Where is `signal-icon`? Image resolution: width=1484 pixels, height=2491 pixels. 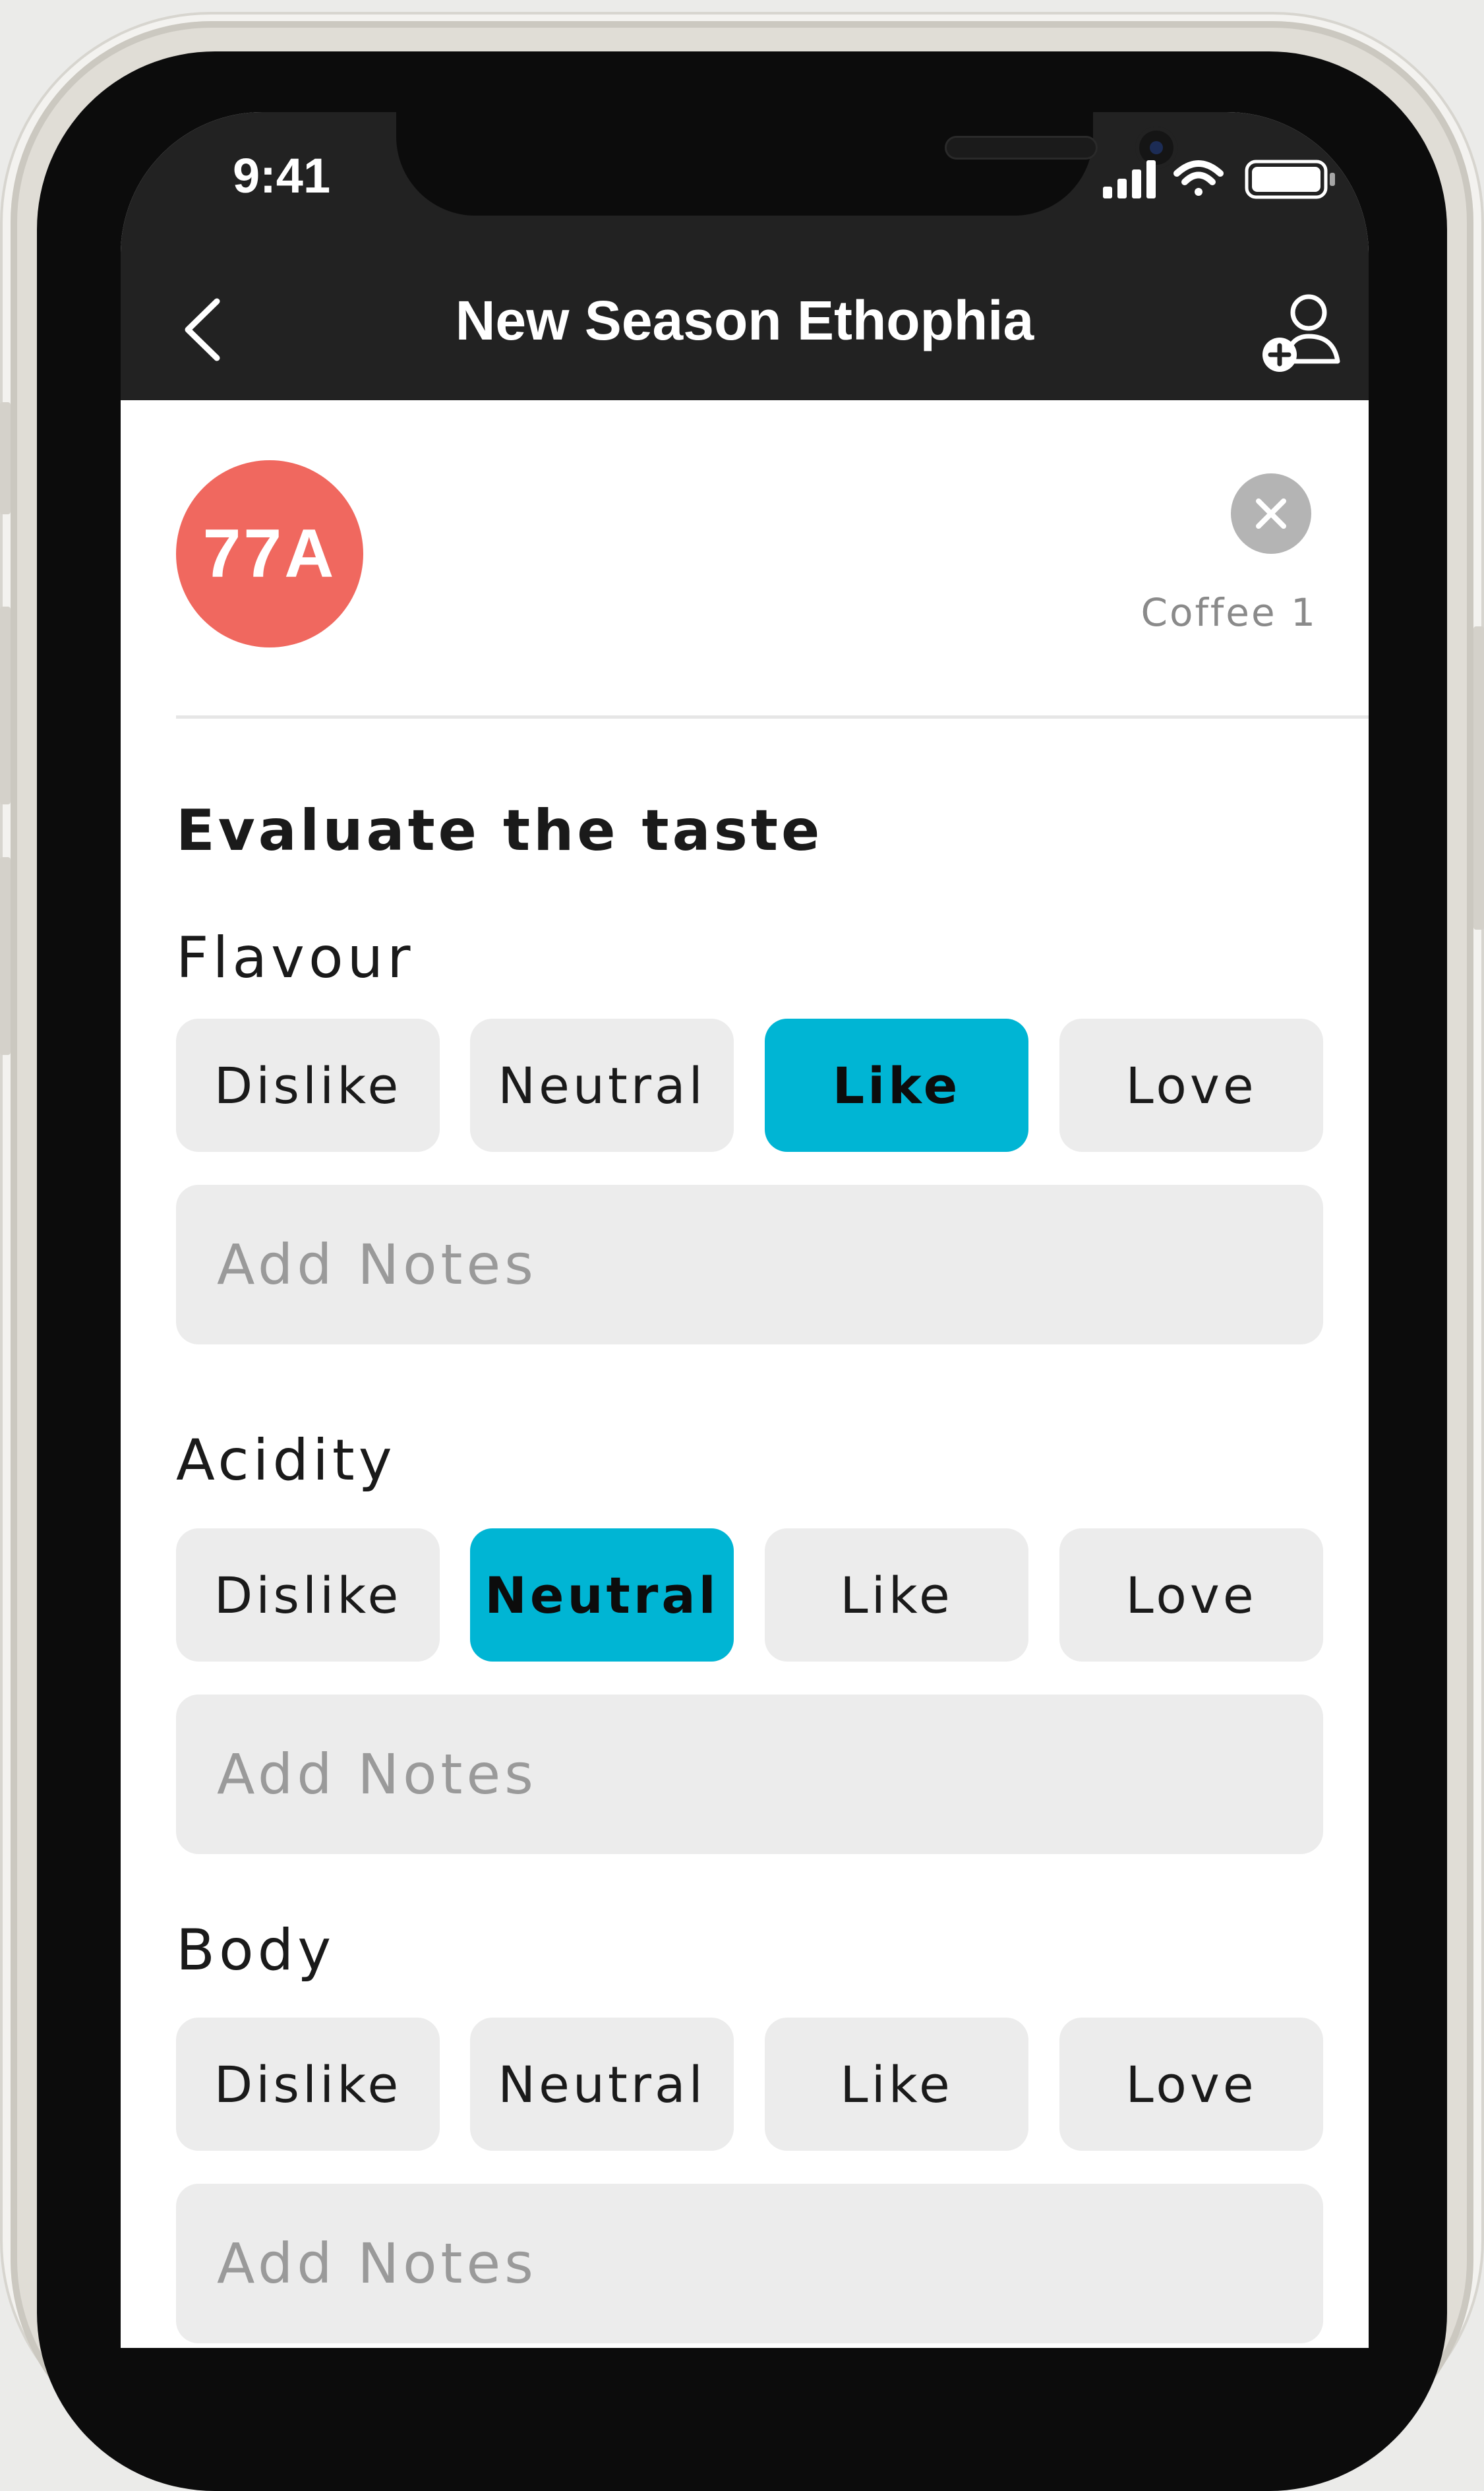 signal-icon is located at coordinates (1129, 179).